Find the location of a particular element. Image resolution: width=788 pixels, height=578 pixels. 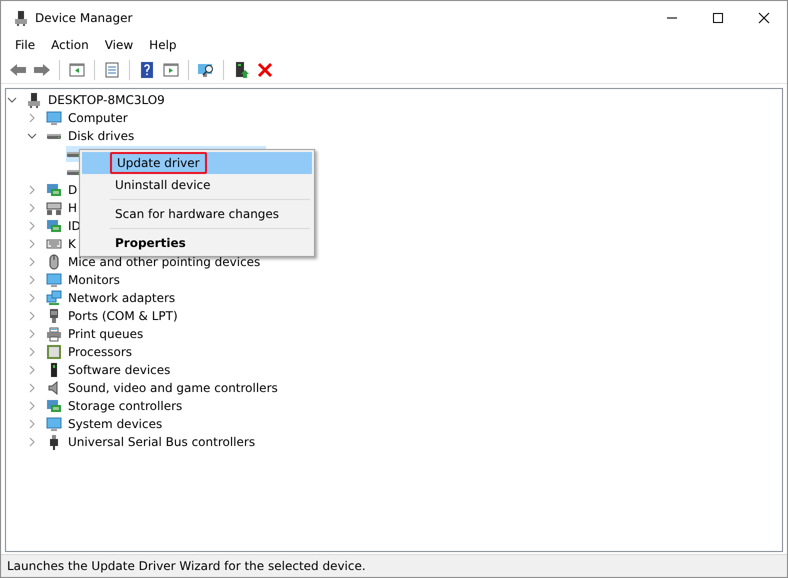

menu-item: Update driver is located at coordinates (197, 163).